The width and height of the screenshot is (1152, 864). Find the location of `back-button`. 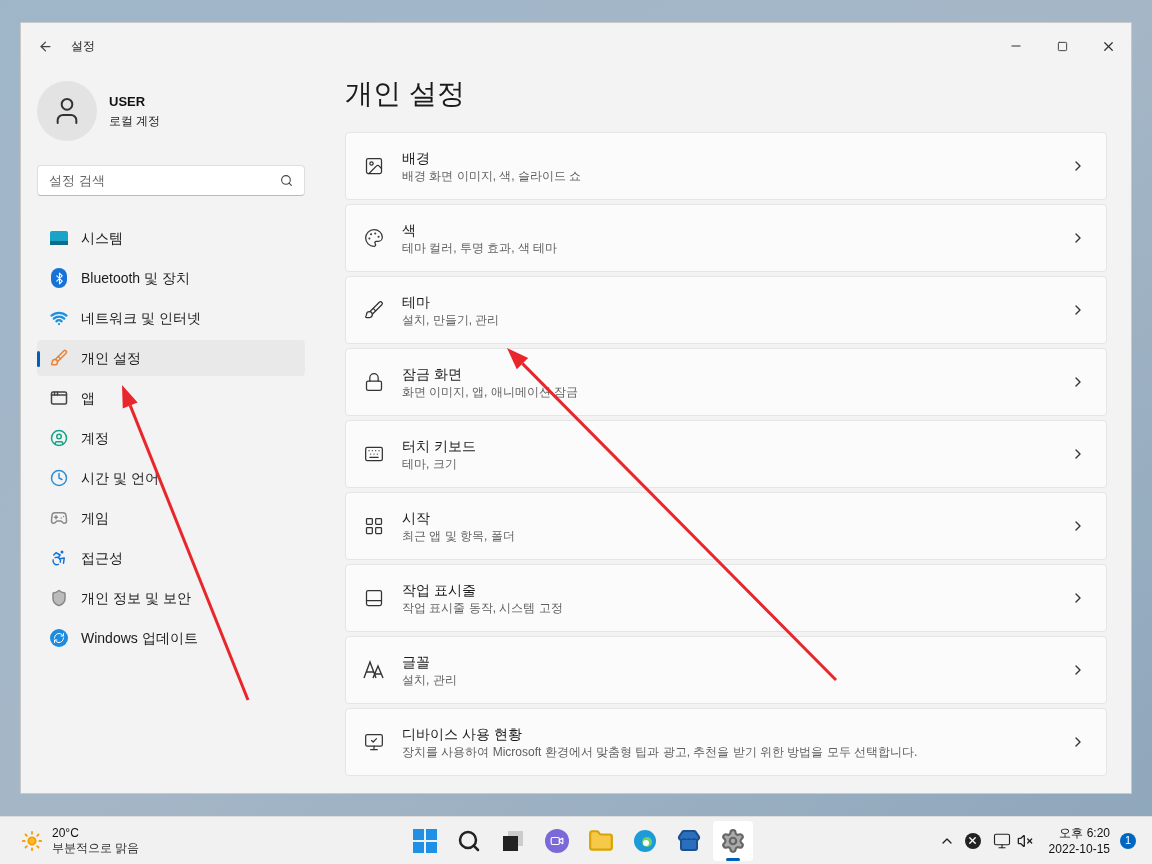

back-button is located at coordinates (45, 46).